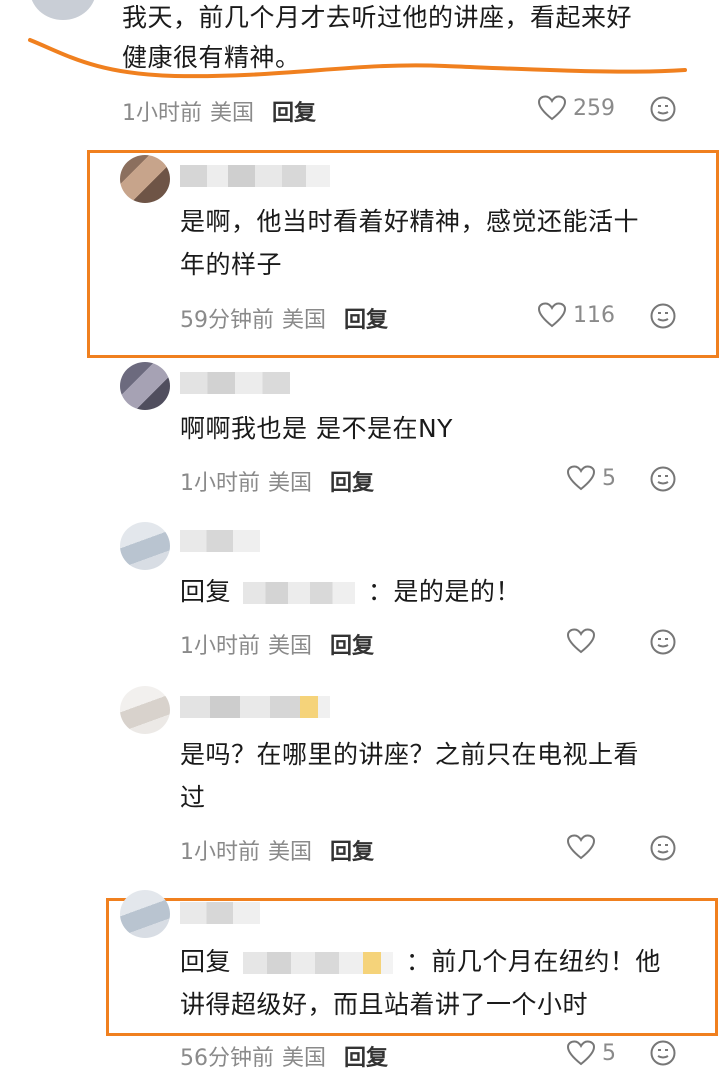 The width and height of the screenshot is (720, 1072). What do you see at coordinates (193, 797) in the screenshot?
I see `comment-text-line2: 过` at bounding box center [193, 797].